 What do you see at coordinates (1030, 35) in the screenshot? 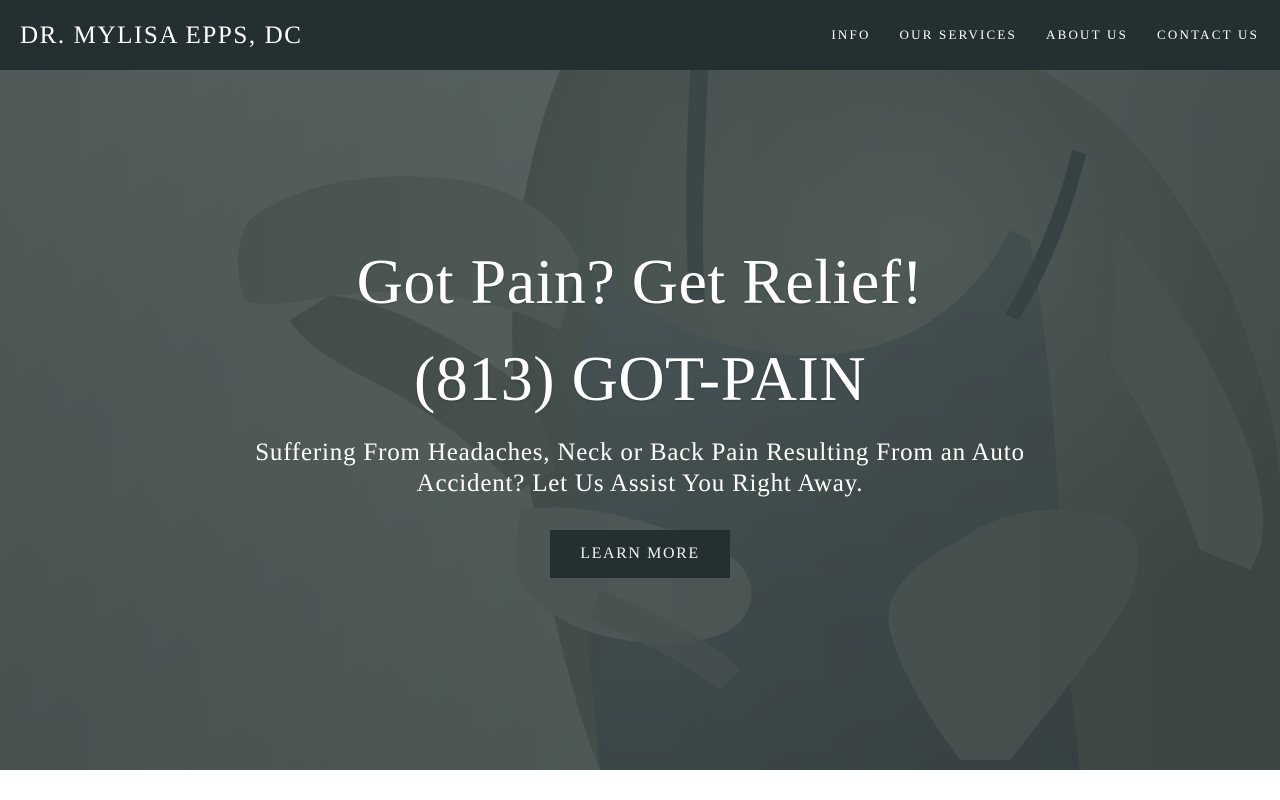
I see `main-nav: INFO OUR SERVICES ABOUT US CONTACT US` at bounding box center [1030, 35].